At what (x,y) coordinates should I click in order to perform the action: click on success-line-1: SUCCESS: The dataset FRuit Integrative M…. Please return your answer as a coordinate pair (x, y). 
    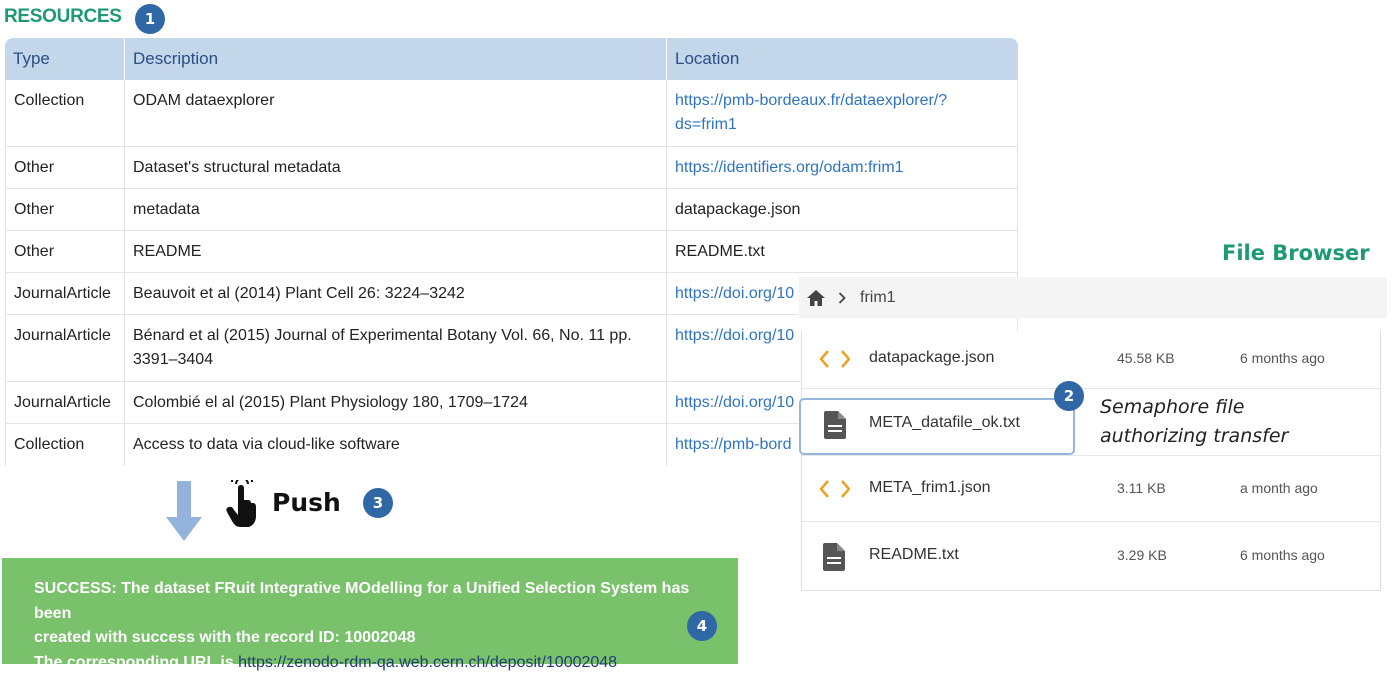
    Looking at the image, I should click on (371, 601).